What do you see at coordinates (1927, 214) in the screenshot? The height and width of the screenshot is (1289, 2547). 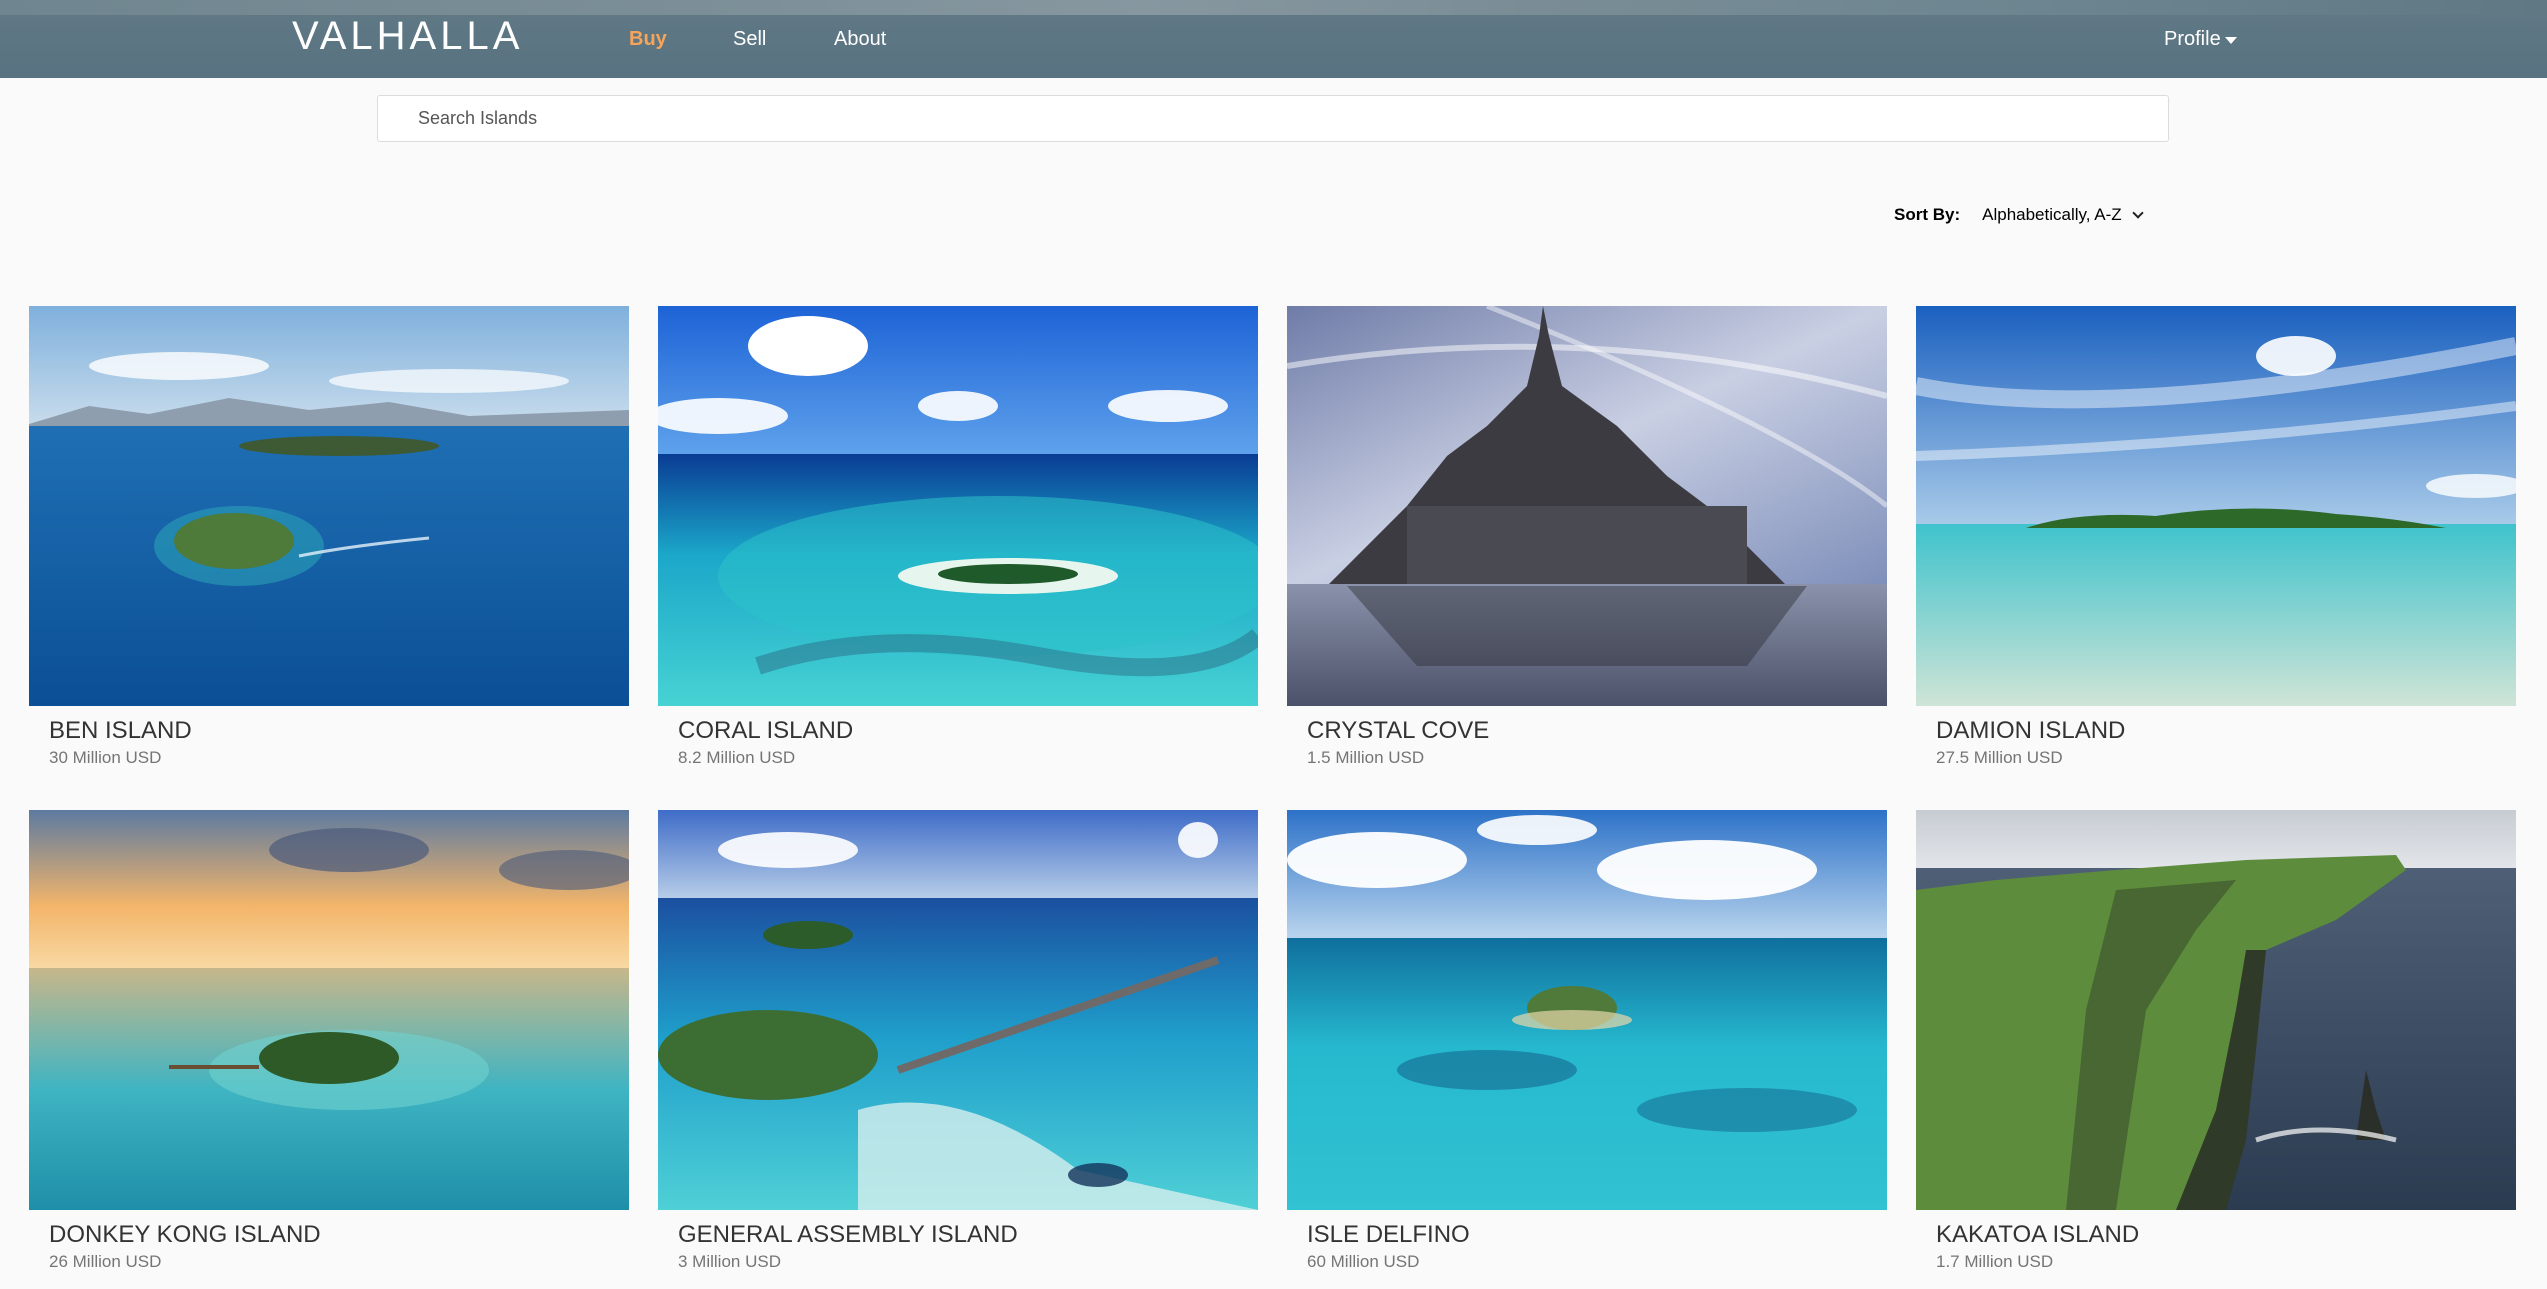 I see `sort-label: Sort By:` at bounding box center [1927, 214].